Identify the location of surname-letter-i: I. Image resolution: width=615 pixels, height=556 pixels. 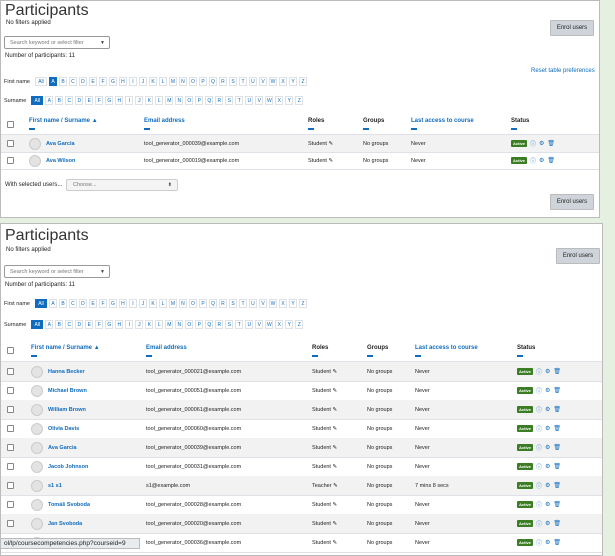
(129, 100).